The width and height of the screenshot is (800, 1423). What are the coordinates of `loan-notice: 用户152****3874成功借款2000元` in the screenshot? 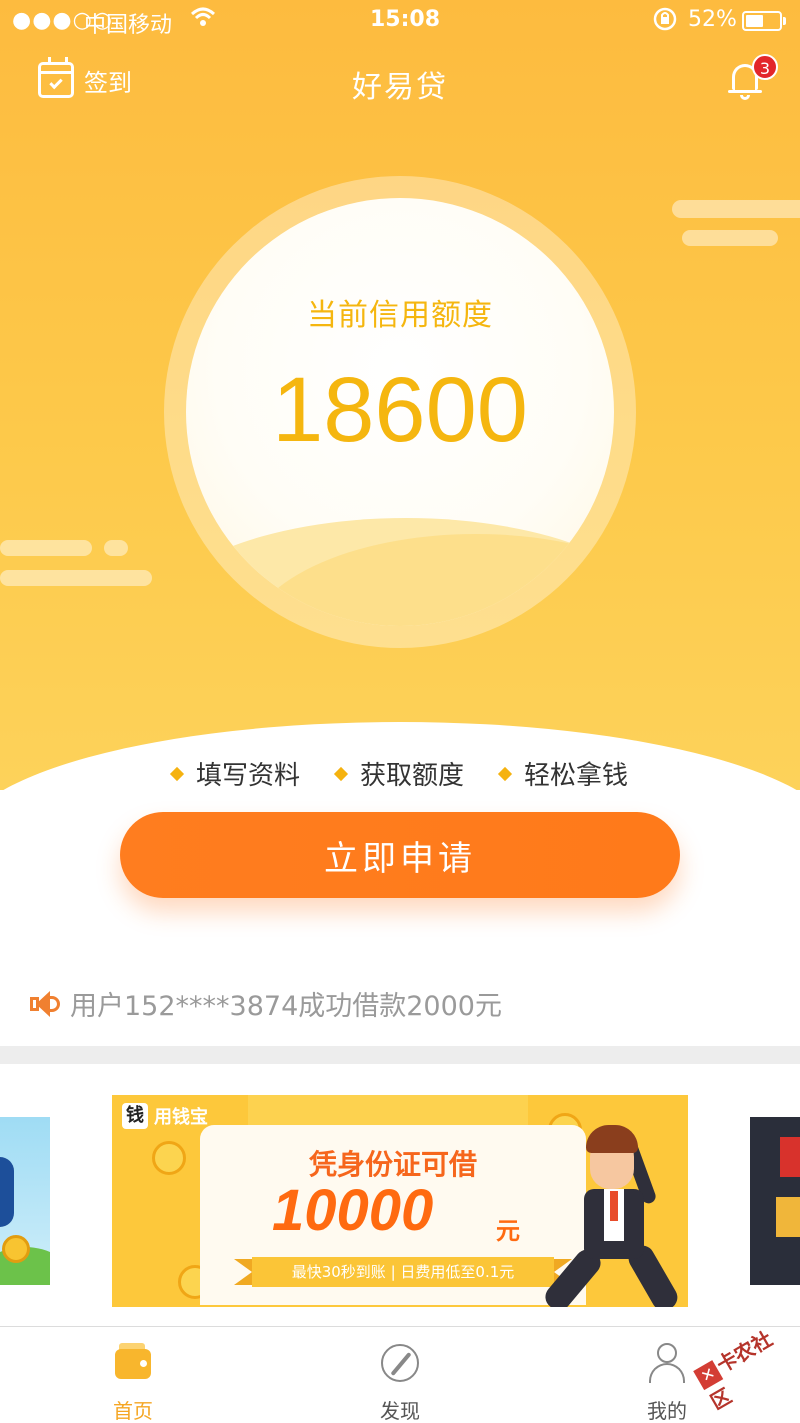 It's located at (265, 1003).